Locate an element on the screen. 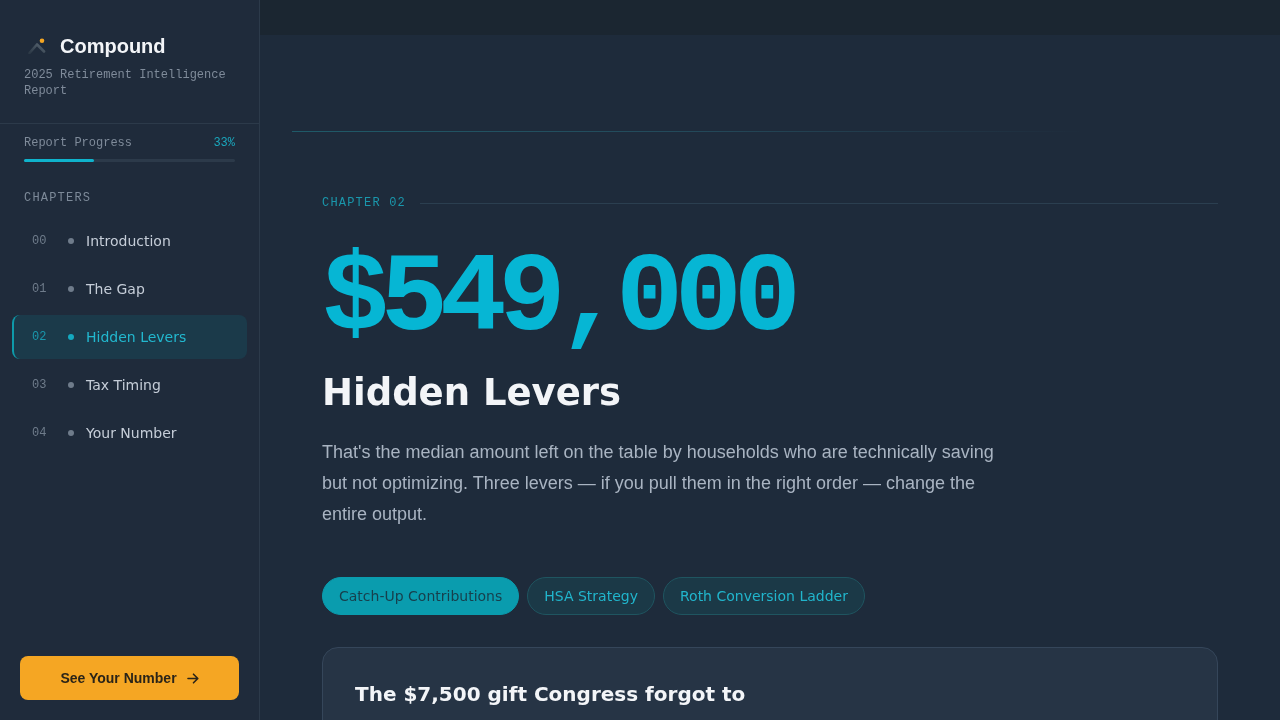  logo-icon is located at coordinates (37, 46).